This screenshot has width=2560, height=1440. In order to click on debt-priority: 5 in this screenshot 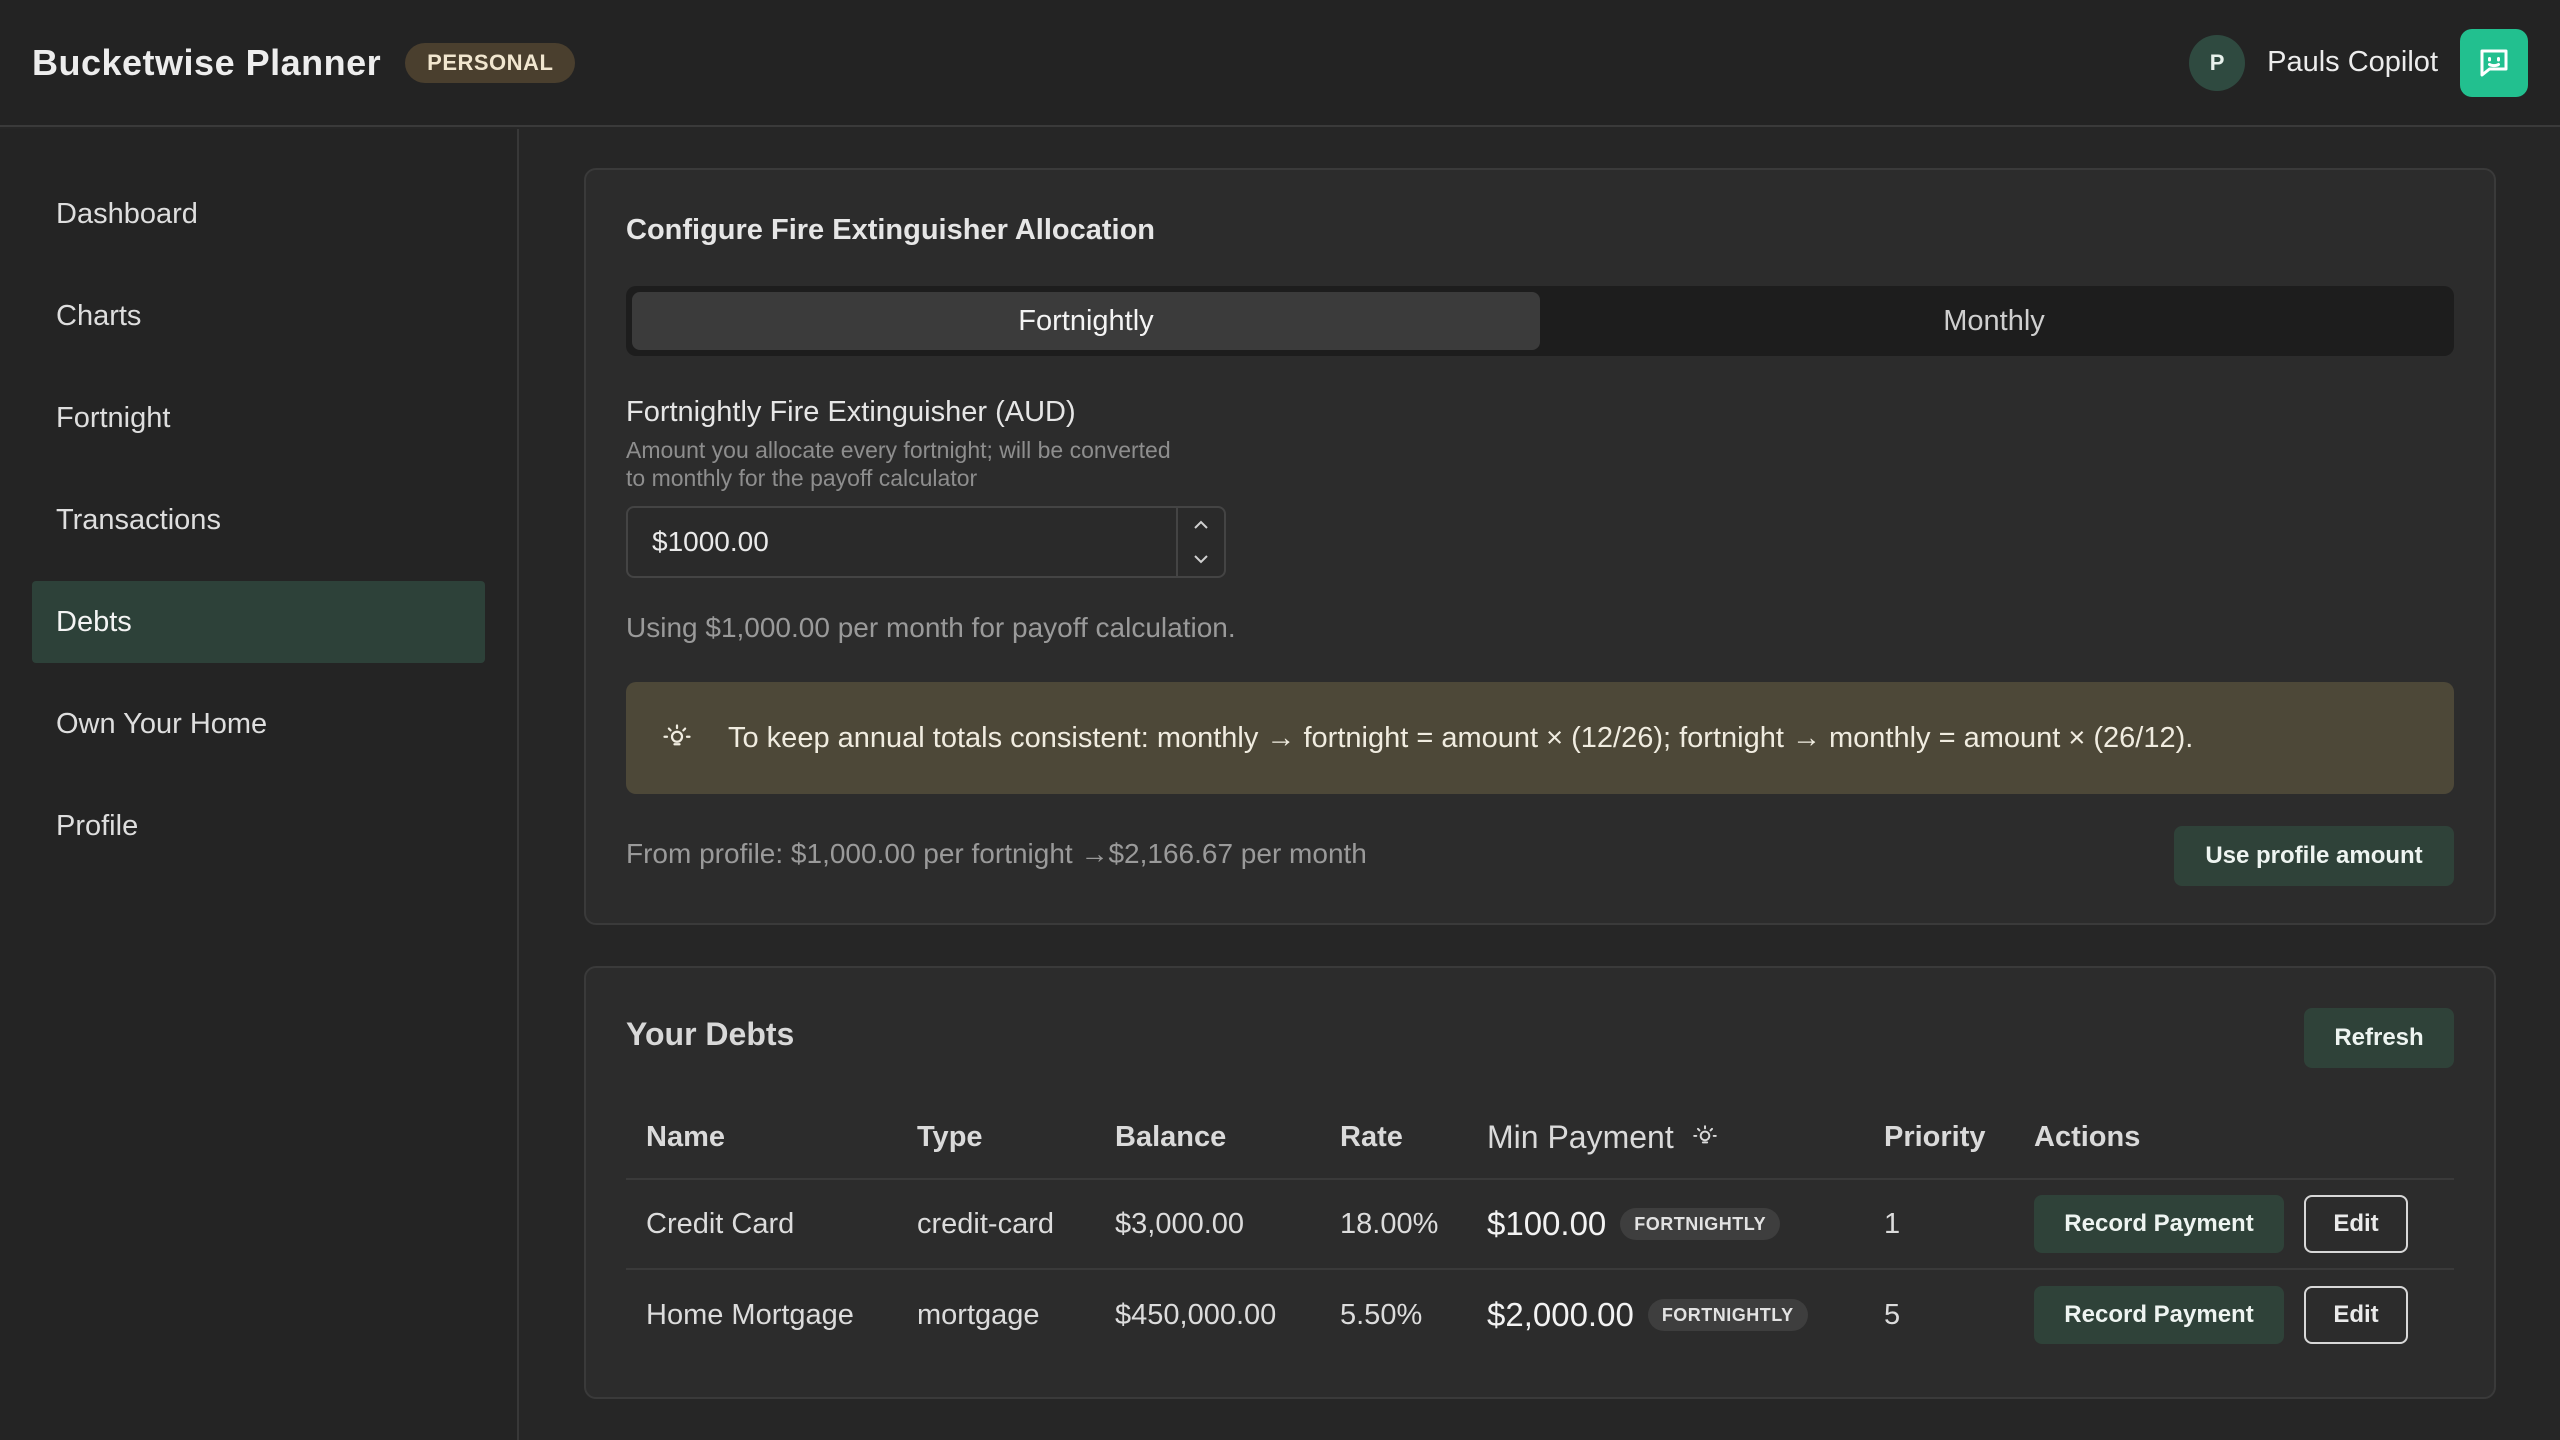, I will do `click(1892, 1314)`.